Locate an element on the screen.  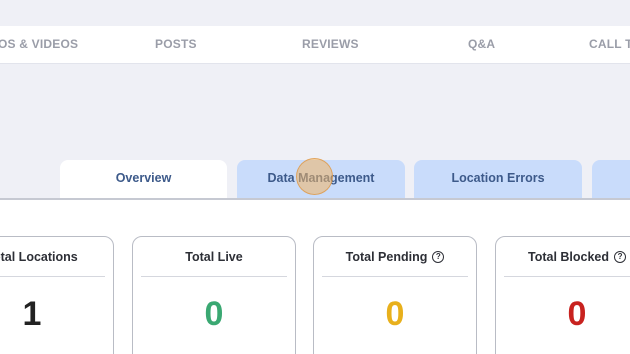
tab-overview: Overview is located at coordinates (143, 179).